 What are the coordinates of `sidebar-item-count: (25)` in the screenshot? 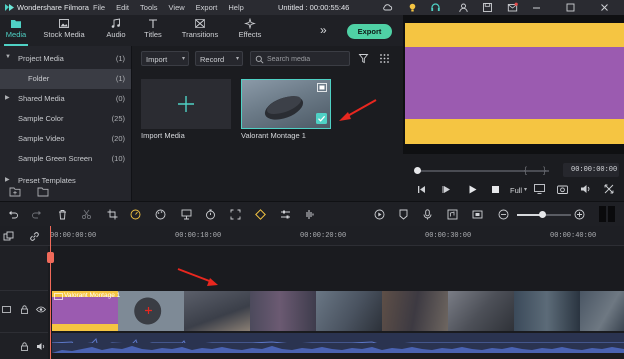 It's located at (118, 118).